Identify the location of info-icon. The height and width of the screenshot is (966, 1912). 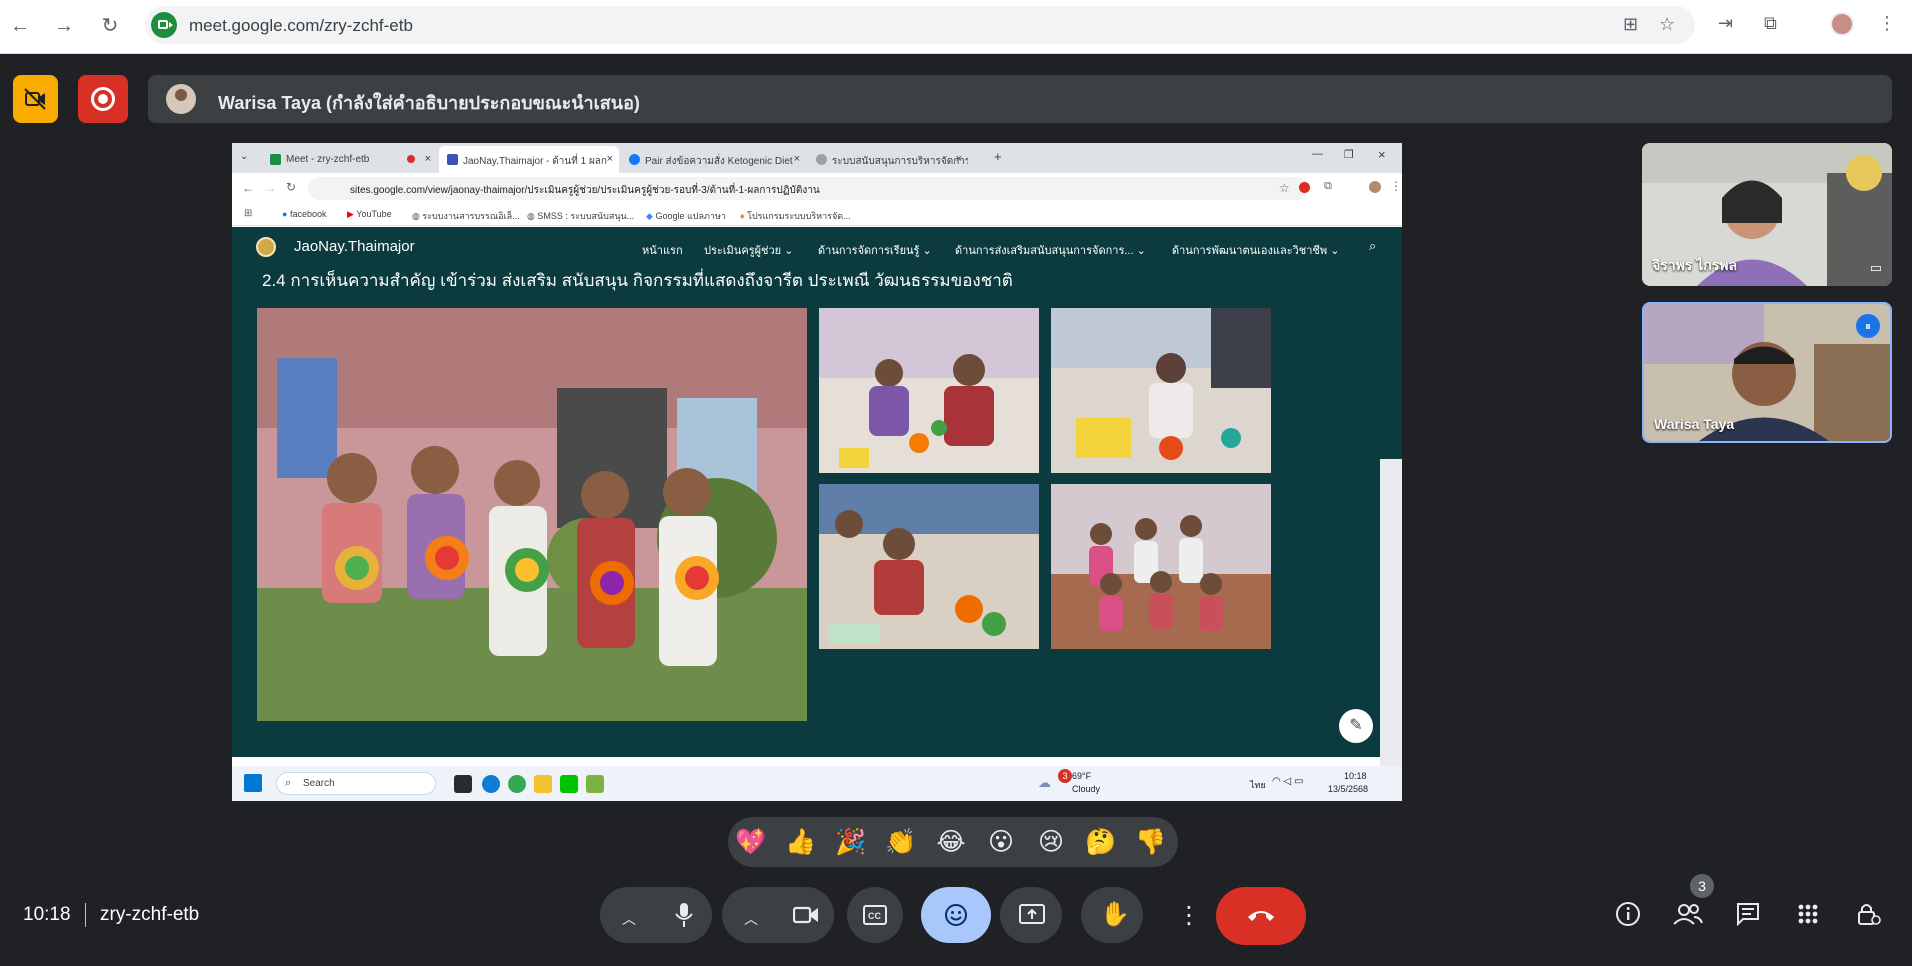
(1628, 914).